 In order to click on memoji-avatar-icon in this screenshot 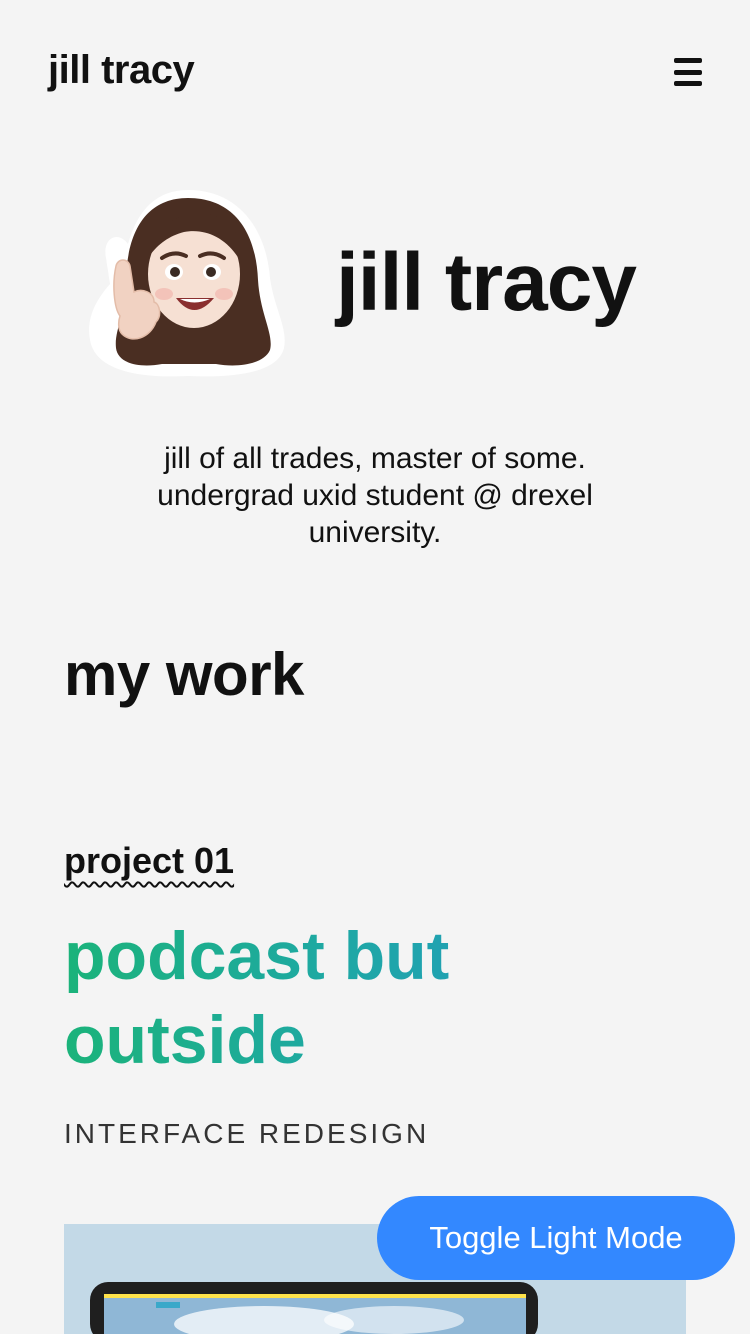, I will do `click(187, 283)`.